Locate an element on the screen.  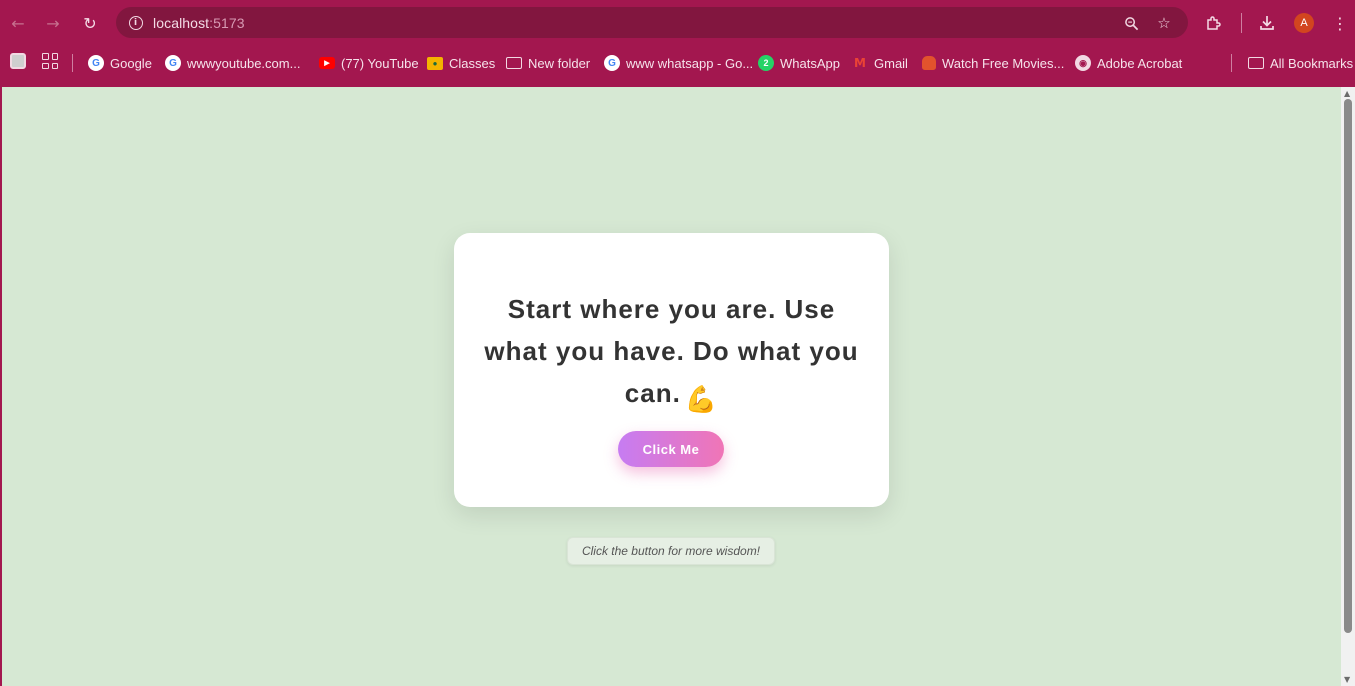
scroll-down-icon: ▼ is located at coordinates (1347, 679).